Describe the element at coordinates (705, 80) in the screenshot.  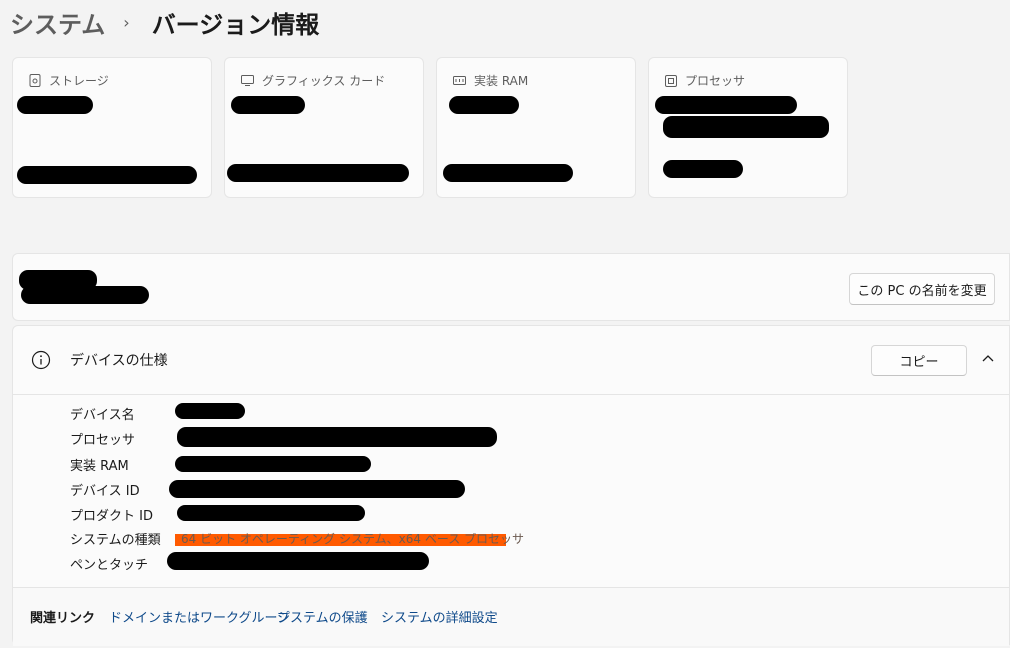
I see `processor-card-title: プロセッサ` at that location.